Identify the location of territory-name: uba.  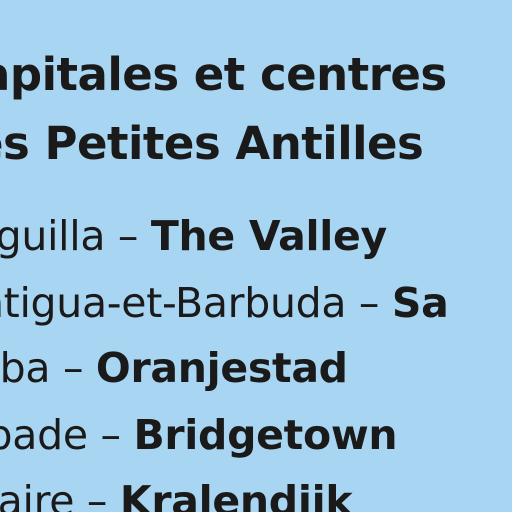
(25, 368).